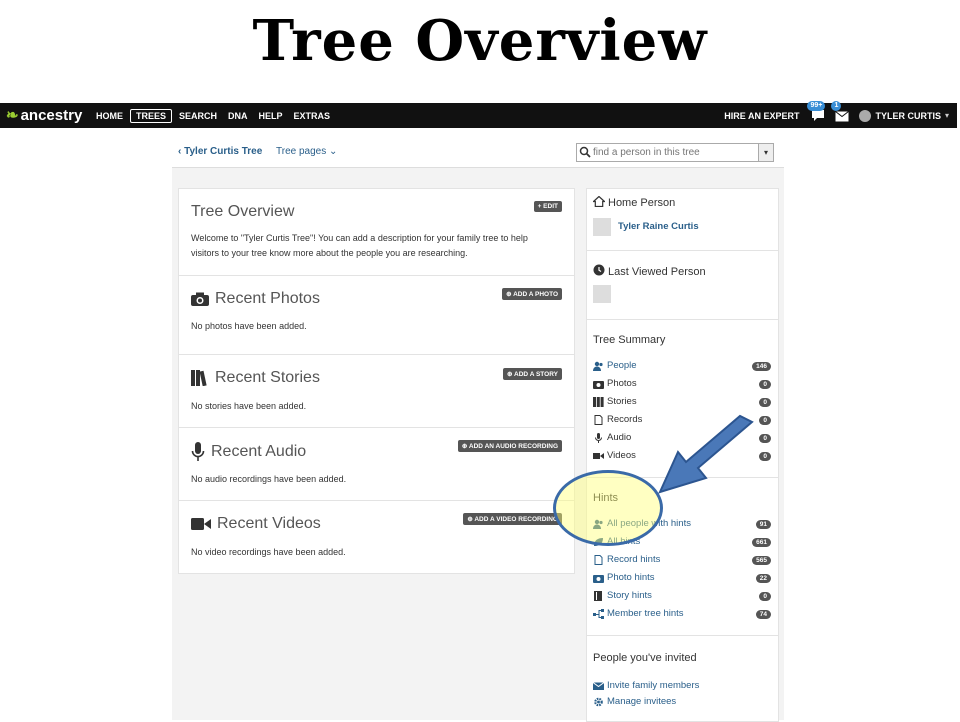 This screenshot has height=722, width=960. What do you see at coordinates (267, 377) in the screenshot?
I see `stories-title: Recent Stories` at bounding box center [267, 377].